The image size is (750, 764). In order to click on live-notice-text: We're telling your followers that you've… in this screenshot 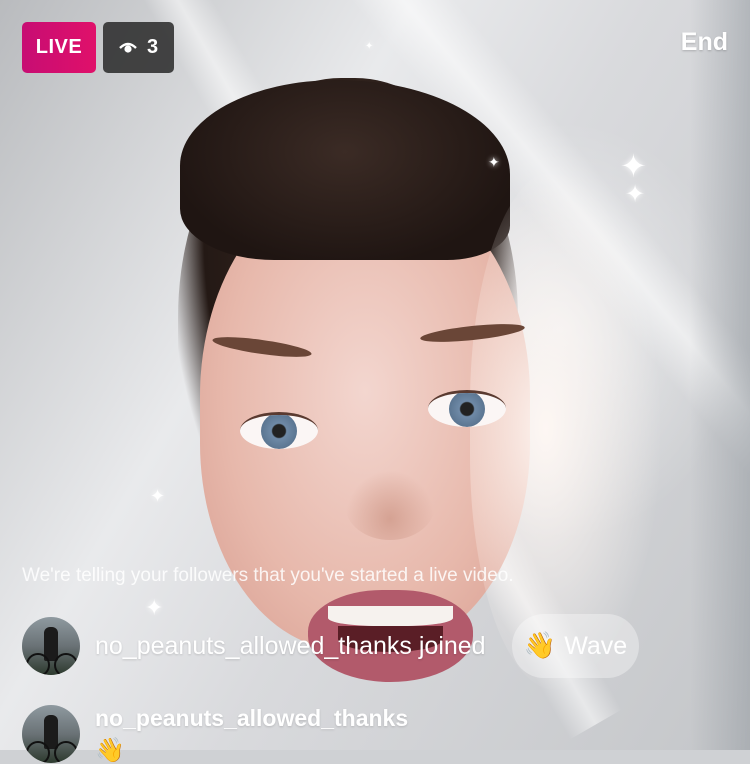, I will do `click(268, 575)`.